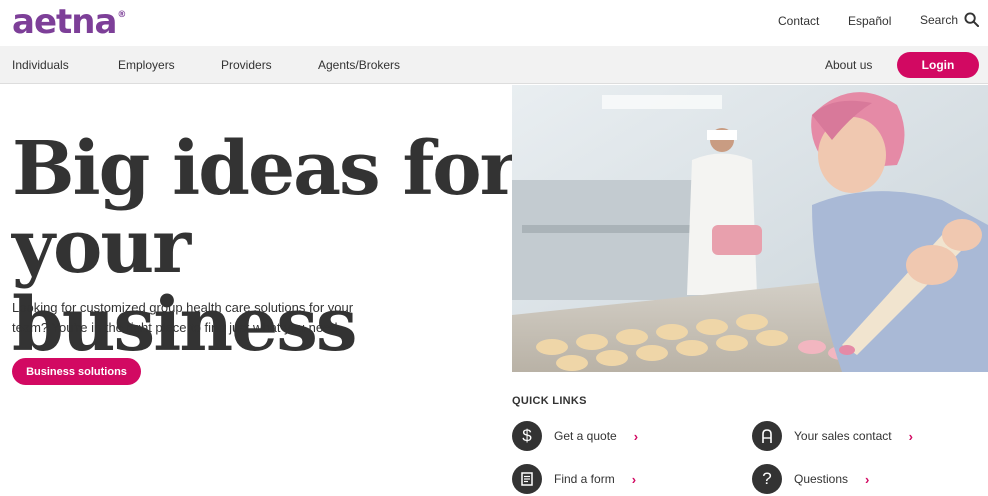  Describe the element at coordinates (527, 479) in the screenshot. I see `document-icon` at that location.